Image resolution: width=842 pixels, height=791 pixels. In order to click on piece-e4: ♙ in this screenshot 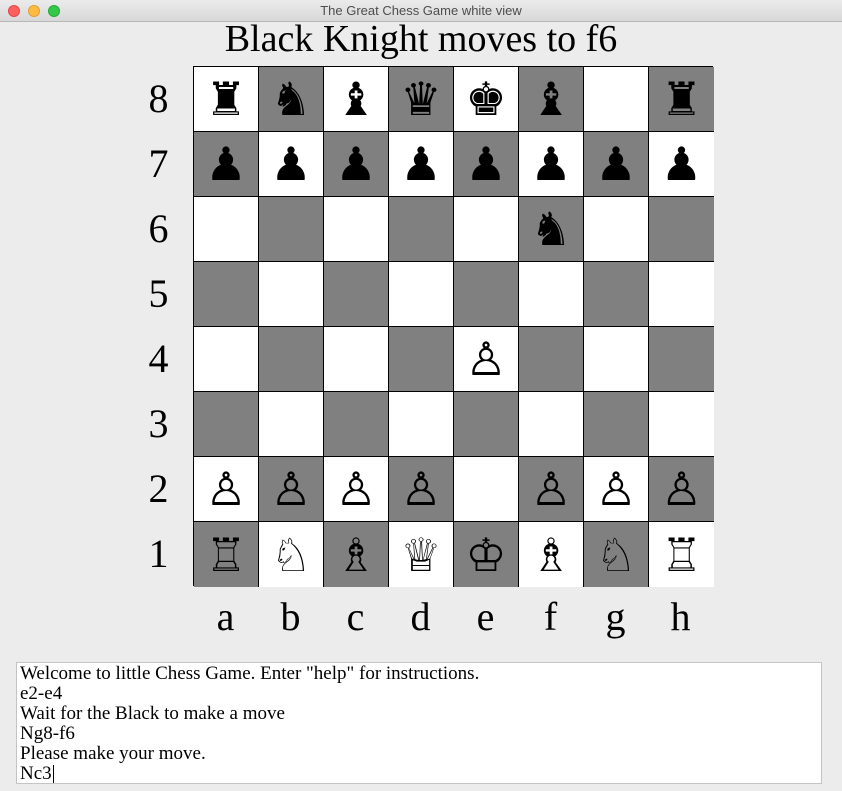, I will do `click(485, 359)`.